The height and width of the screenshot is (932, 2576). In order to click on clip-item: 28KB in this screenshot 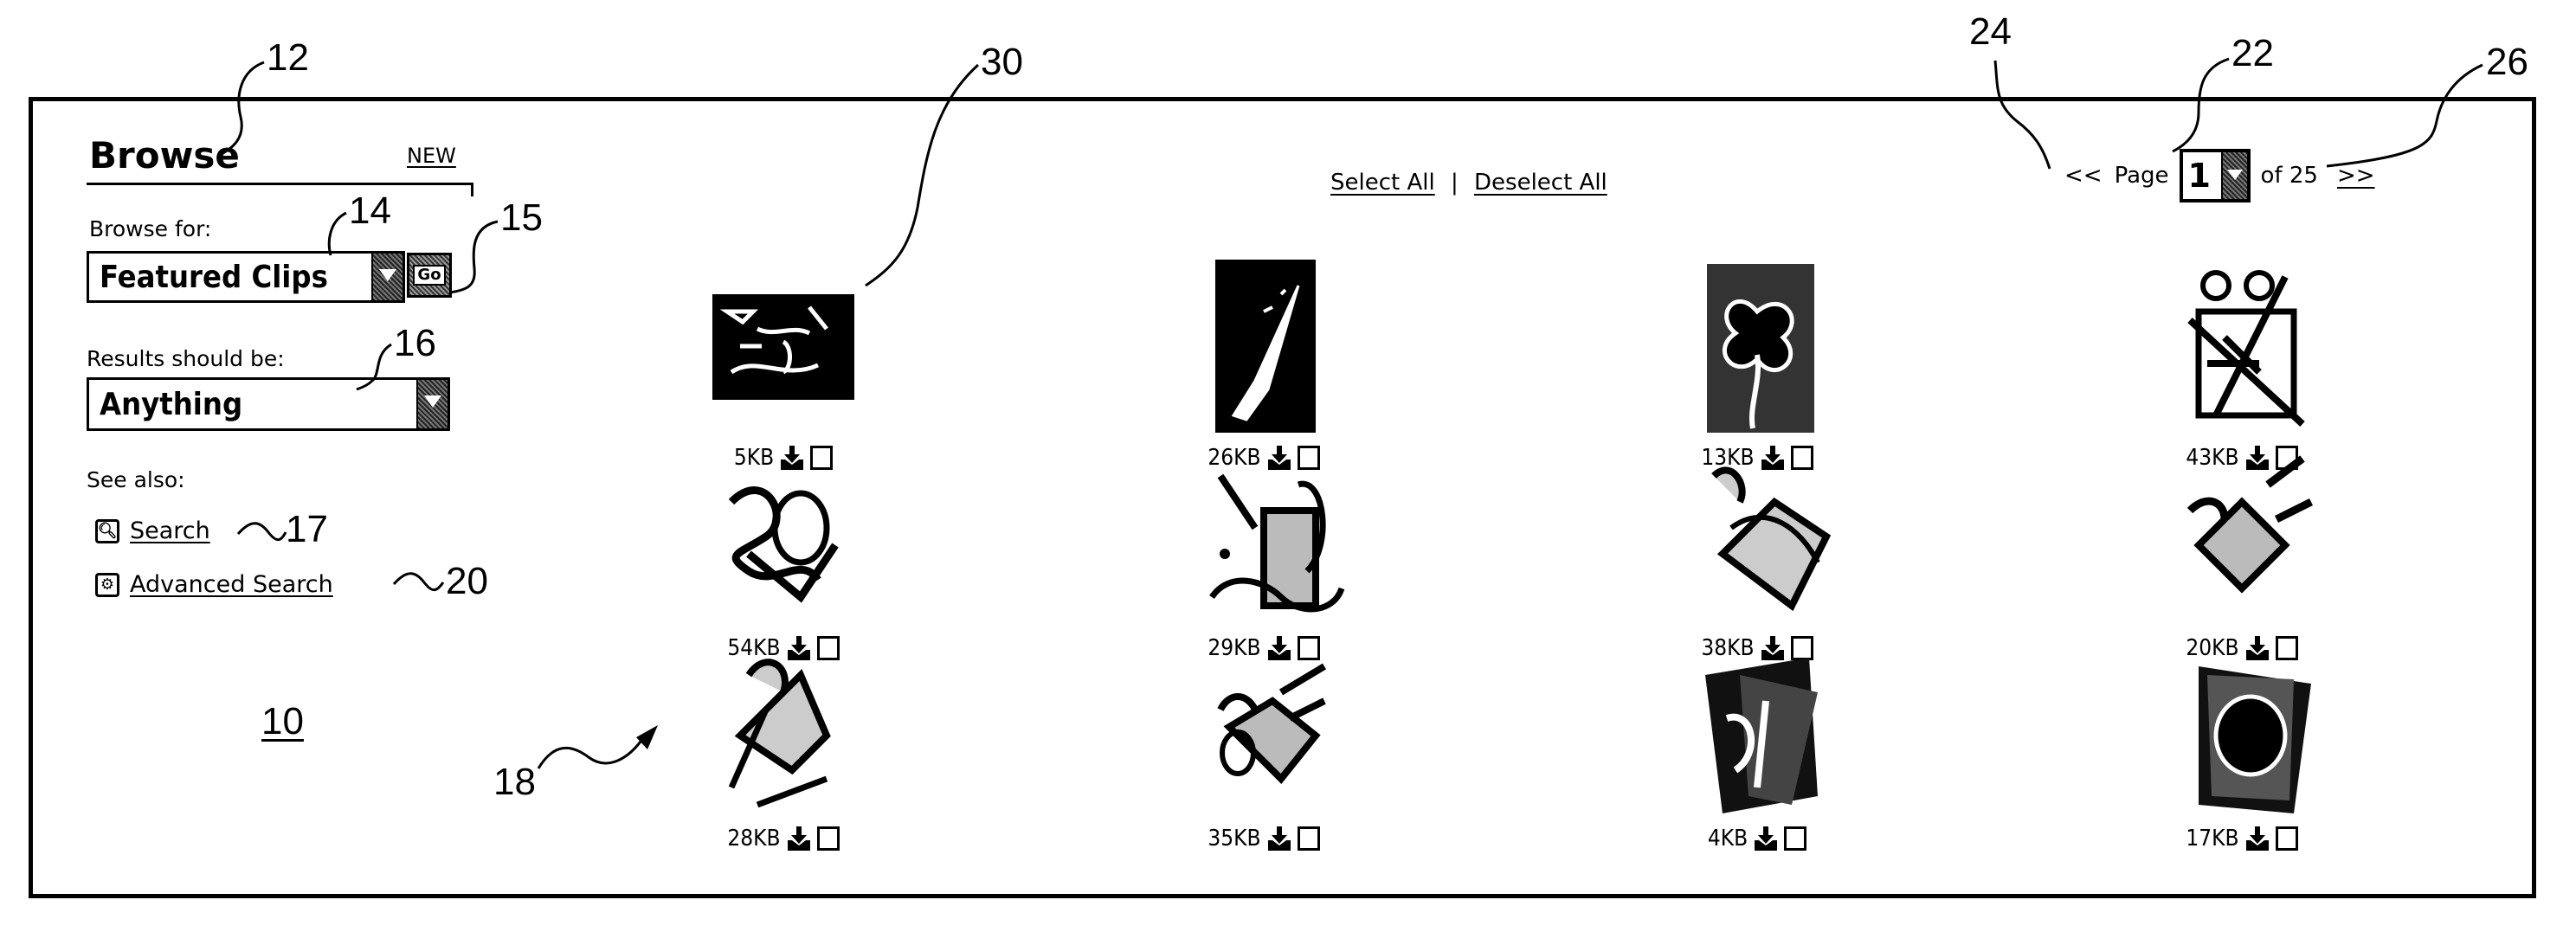, I will do `click(783, 746)`.